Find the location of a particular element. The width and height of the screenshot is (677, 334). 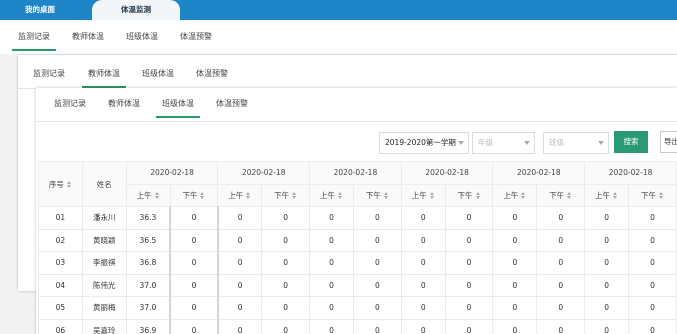

index-column-header: 序号 is located at coordinates (60, 184).